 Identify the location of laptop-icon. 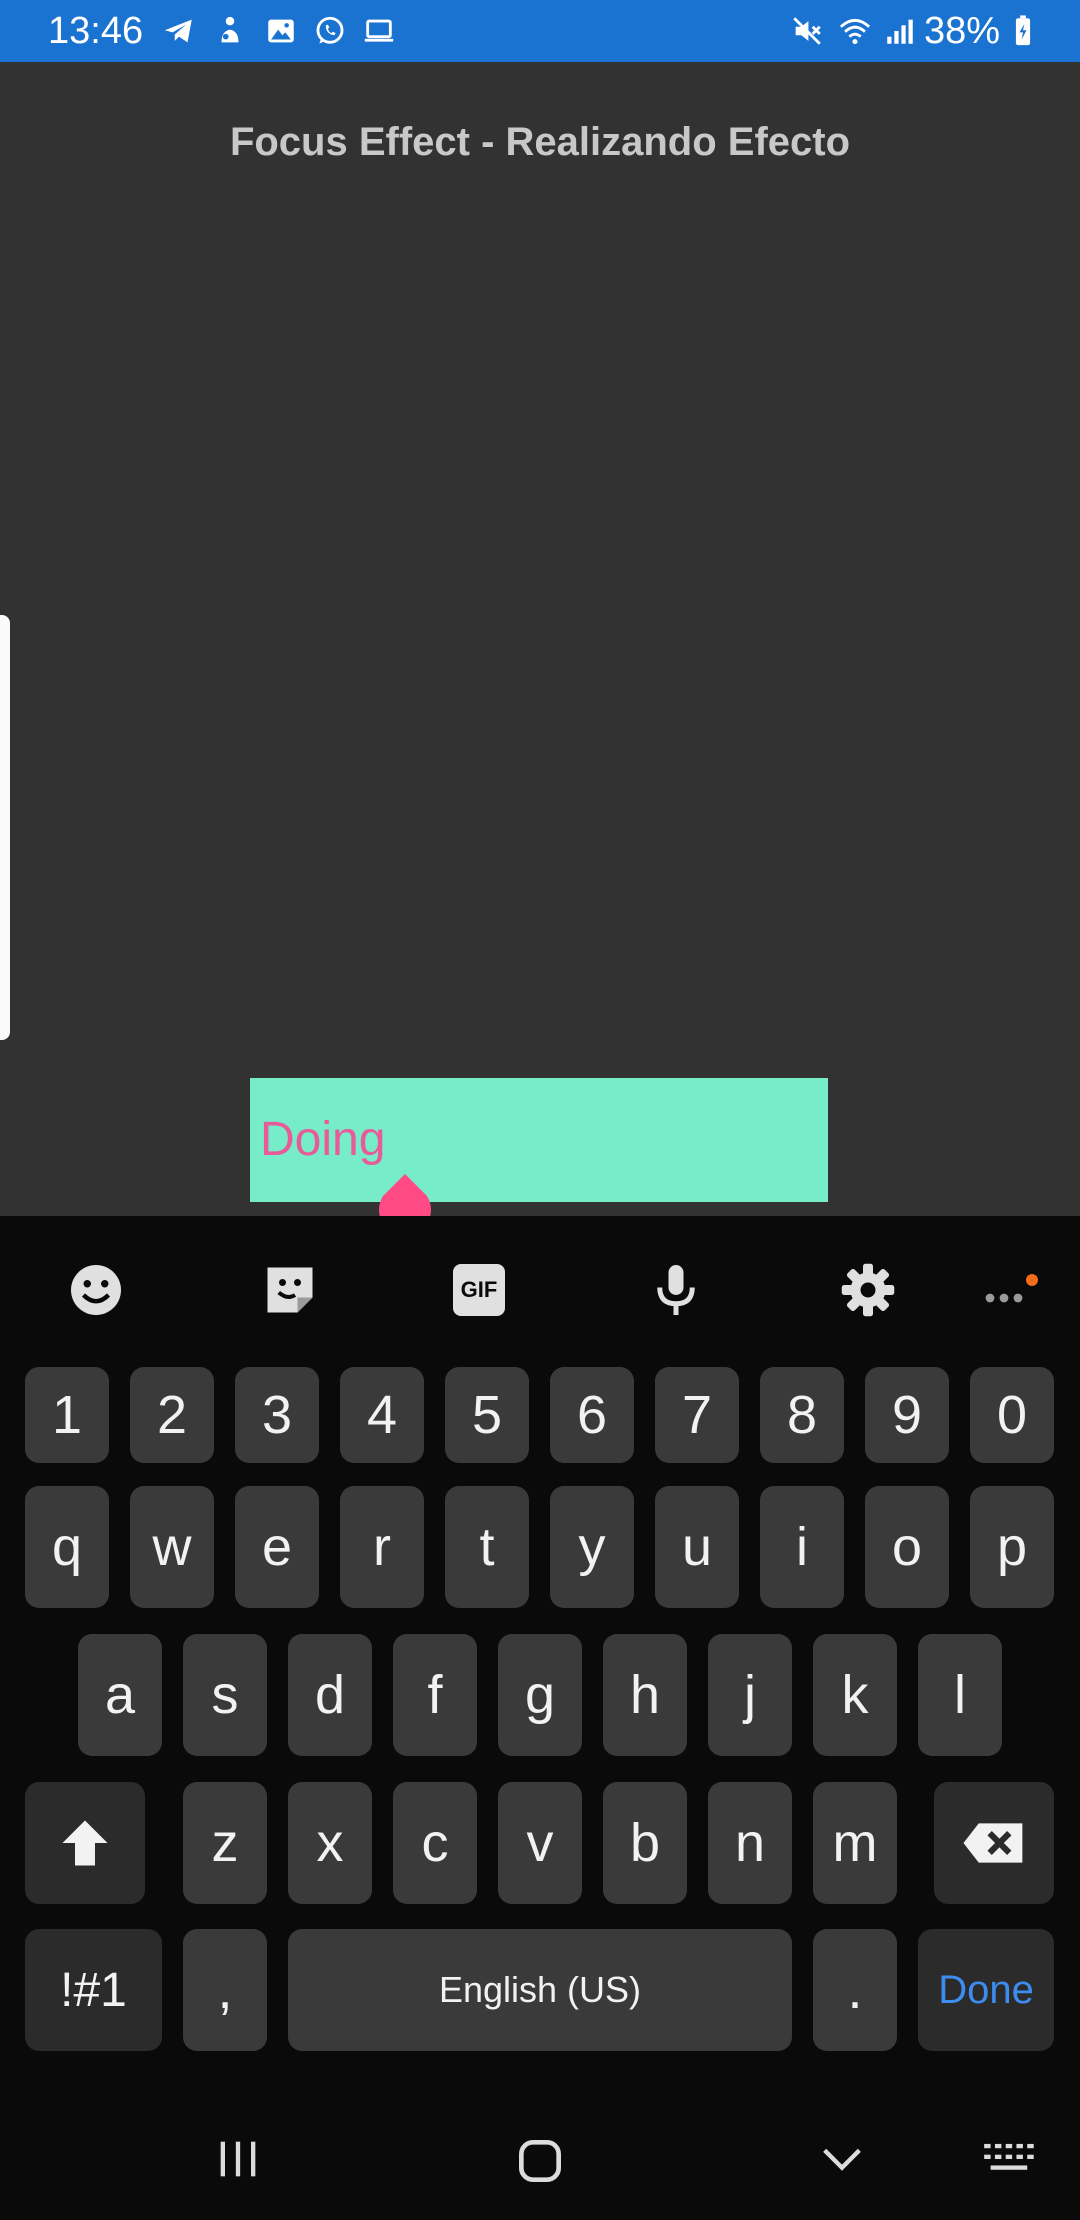
(379, 30).